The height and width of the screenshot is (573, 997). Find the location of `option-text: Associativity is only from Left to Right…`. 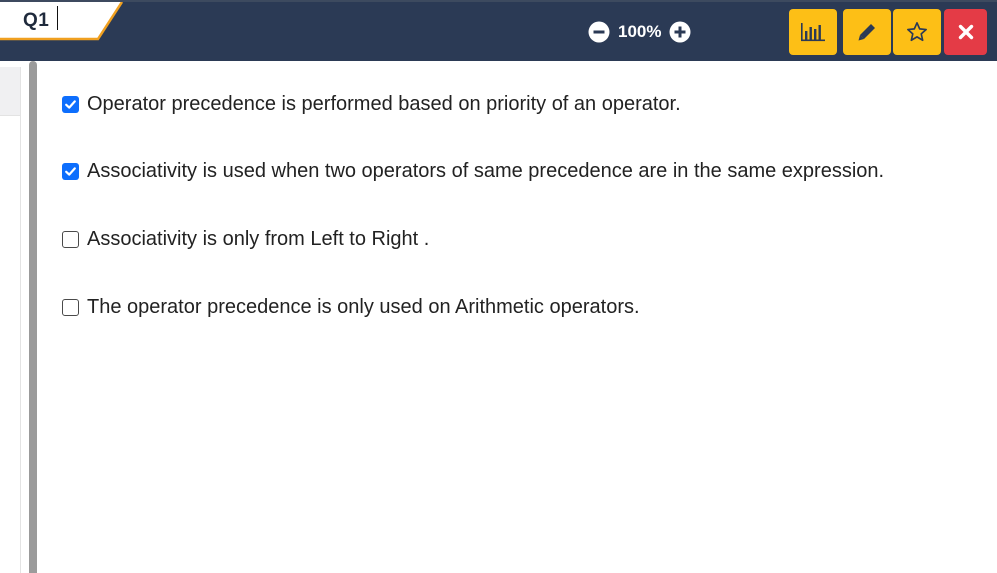

option-text: Associativity is only from Left to Right… is located at coordinates (258, 239).